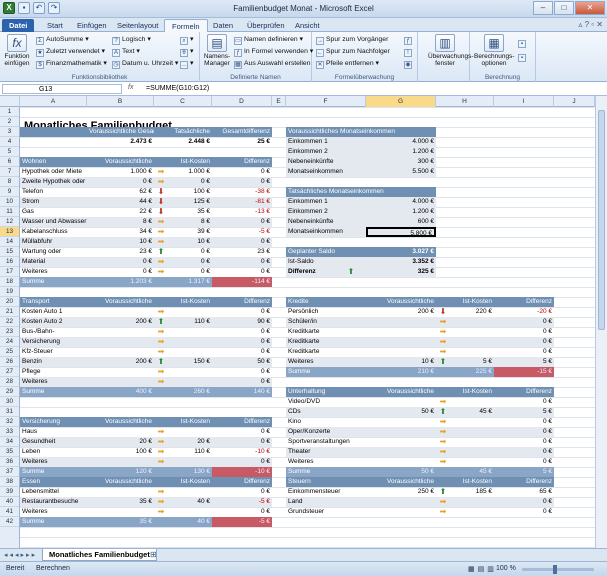 The width and height of the screenshot is (607, 576). What do you see at coordinates (53, 422) in the screenshot?
I see `table-title-versicherung: Versicherung` at bounding box center [53, 422].